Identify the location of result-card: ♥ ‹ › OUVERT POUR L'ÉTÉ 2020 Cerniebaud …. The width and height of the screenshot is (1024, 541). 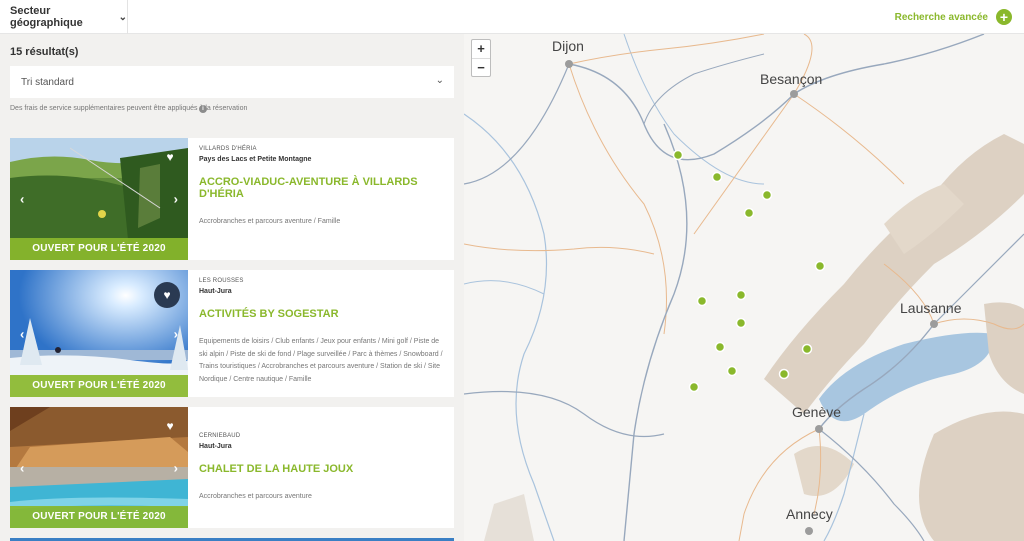
(232, 467).